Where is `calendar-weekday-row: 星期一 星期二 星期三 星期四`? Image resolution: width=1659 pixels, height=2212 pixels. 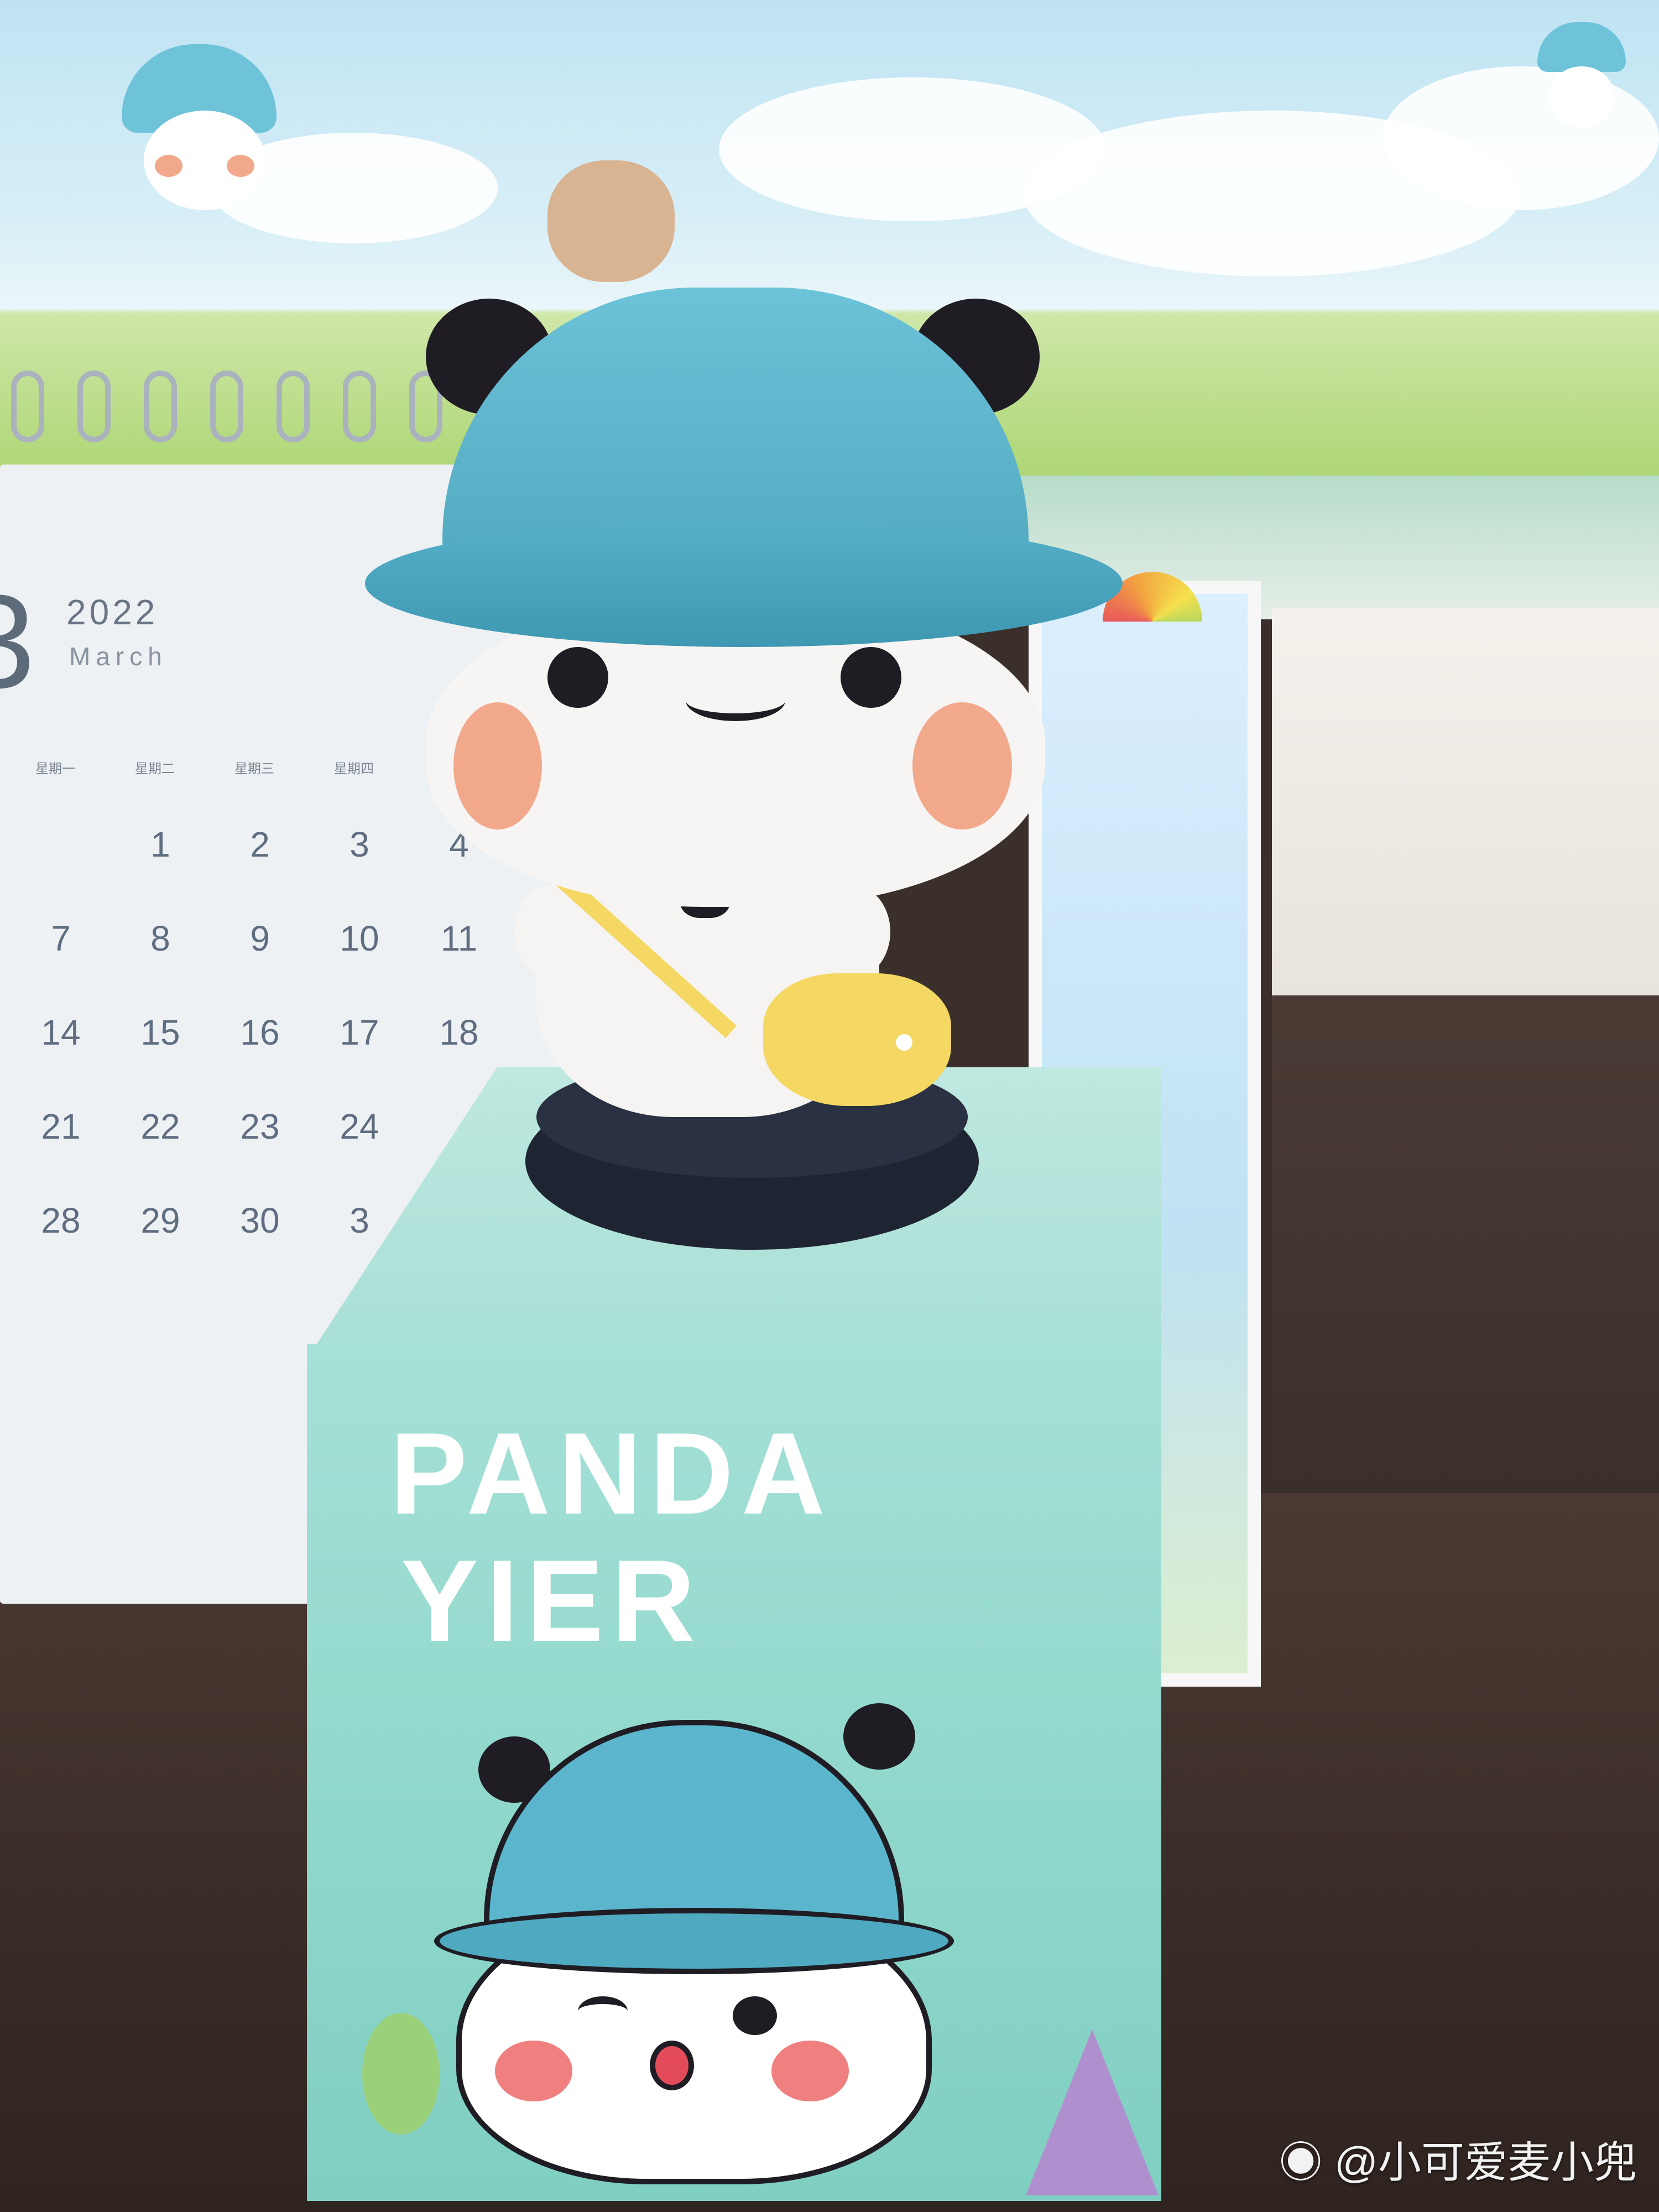
calendar-weekday-row: 星期一 星期二 星期三 星期四 is located at coordinates (205, 767).